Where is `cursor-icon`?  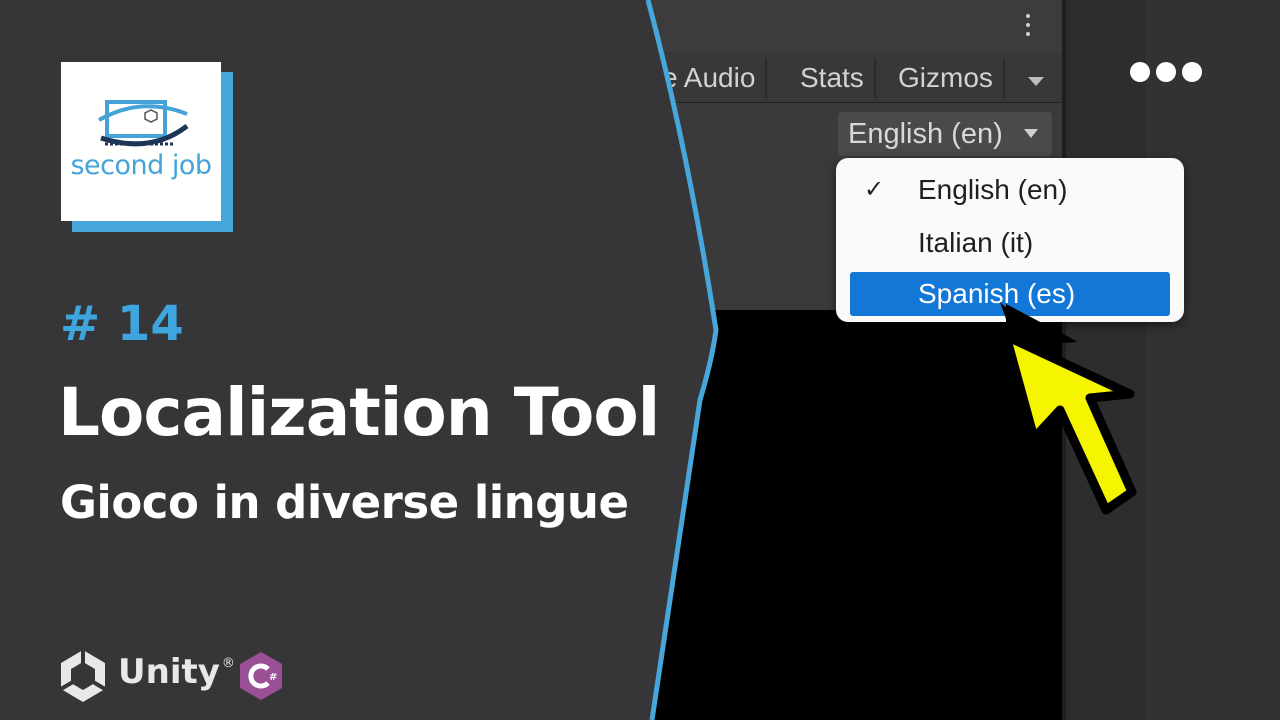
cursor-icon is located at coordinates (1068, 408).